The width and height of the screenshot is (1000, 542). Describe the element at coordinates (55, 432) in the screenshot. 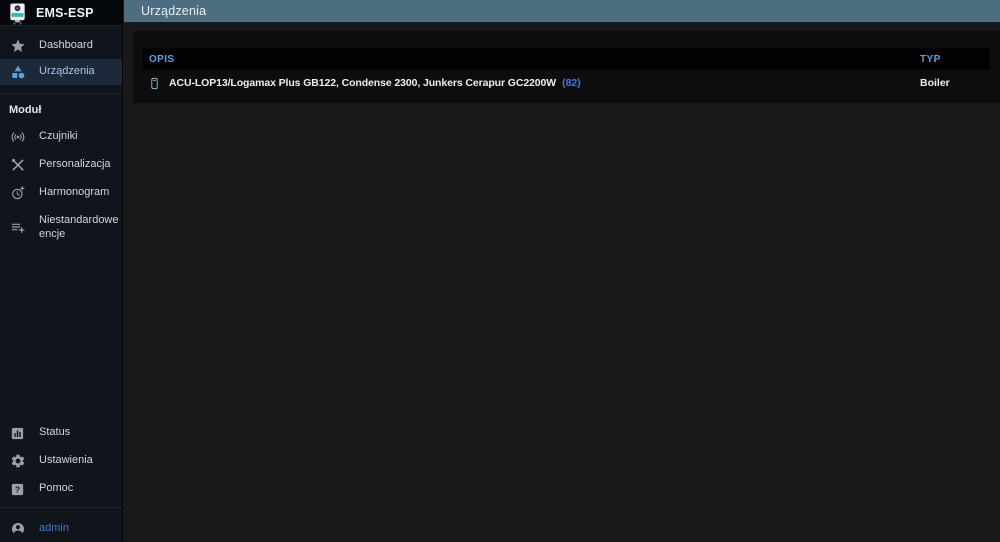

I see `sidebar-item-label: Status` at that location.